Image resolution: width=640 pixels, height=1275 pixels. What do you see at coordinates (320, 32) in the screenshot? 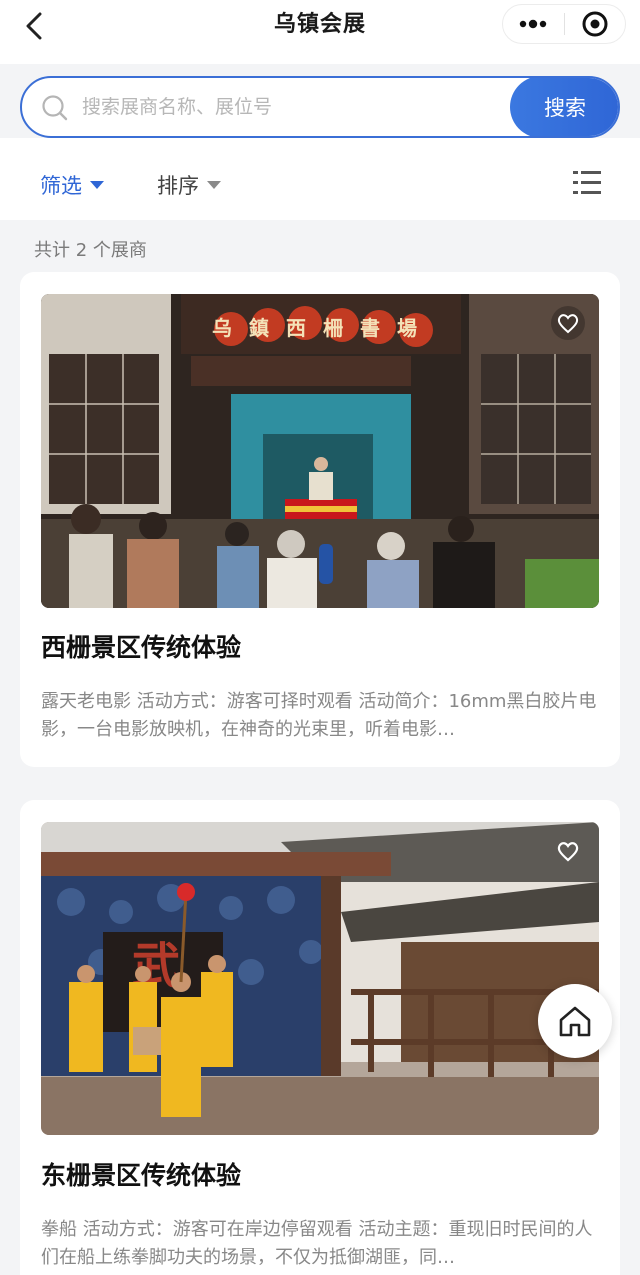
I see `nav-bar: 乌镇会展` at bounding box center [320, 32].